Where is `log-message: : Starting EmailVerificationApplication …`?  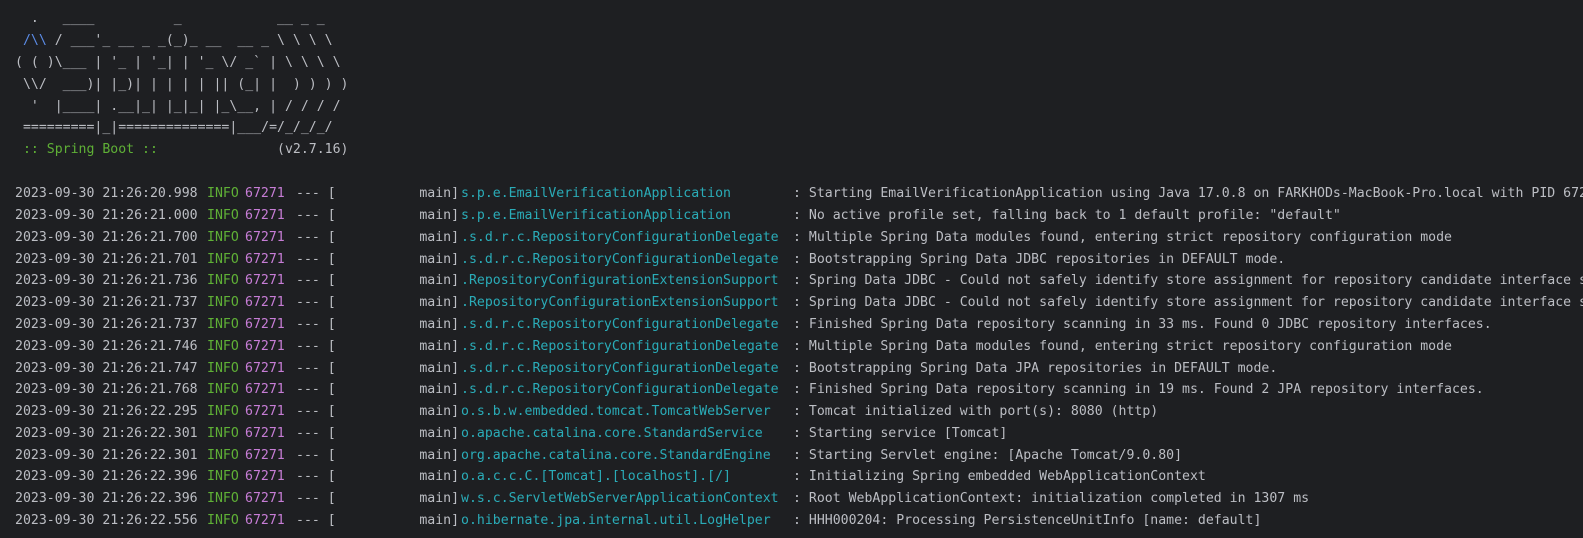
log-message: : Starting EmailVerificationApplication … is located at coordinates (1188, 194).